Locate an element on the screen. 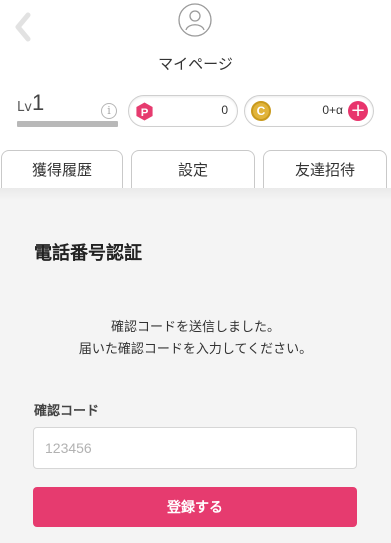  p-points-value: 0 is located at coordinates (224, 110).